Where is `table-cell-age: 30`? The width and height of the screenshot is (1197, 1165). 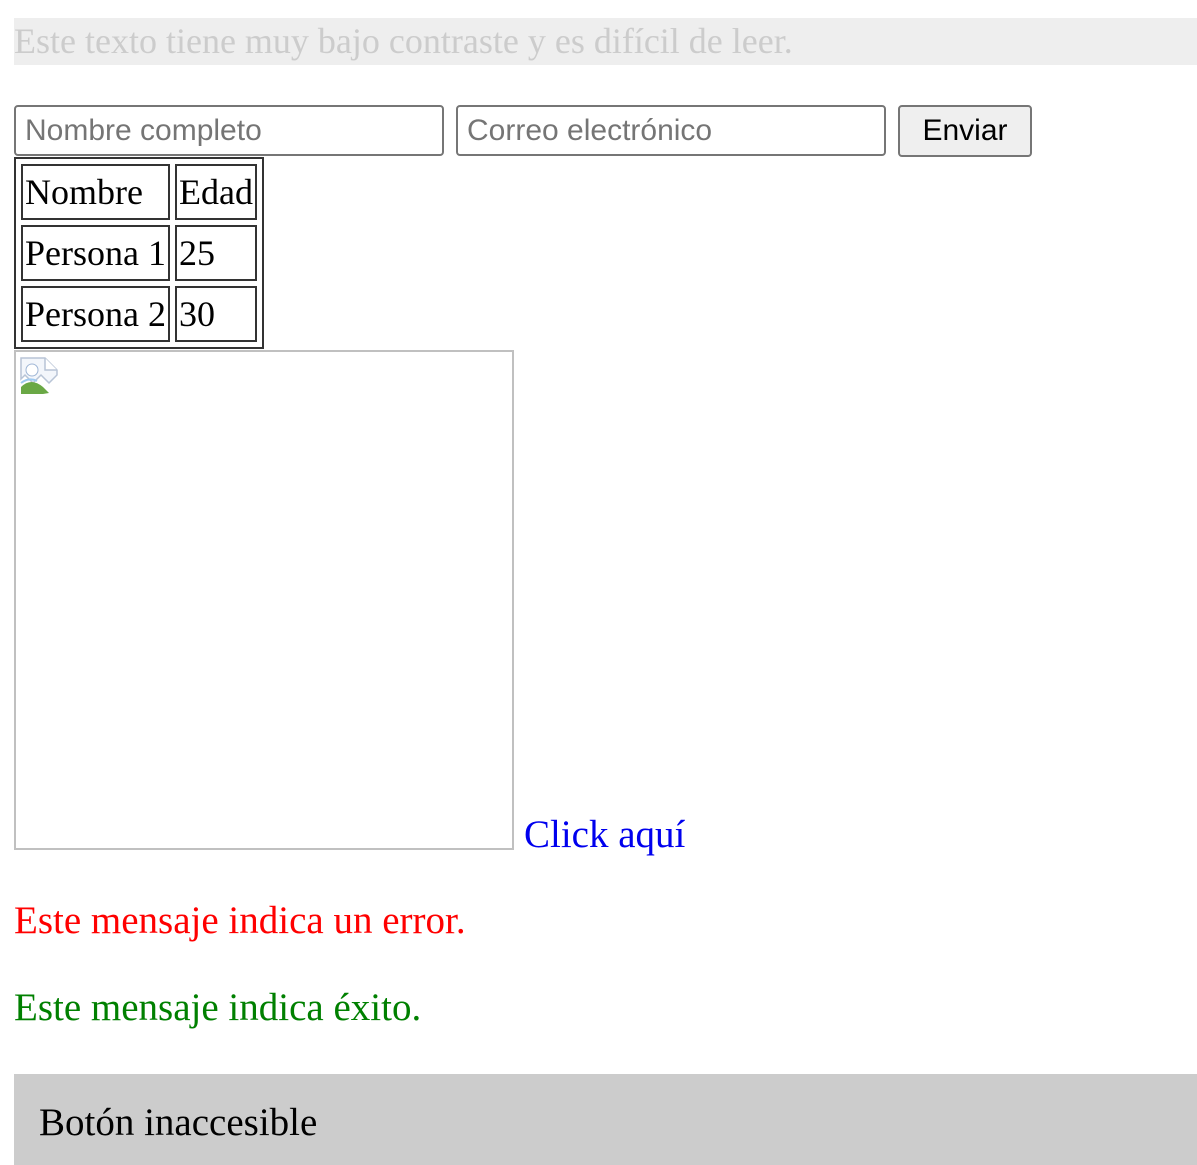
table-cell-age: 30 is located at coordinates (215, 314).